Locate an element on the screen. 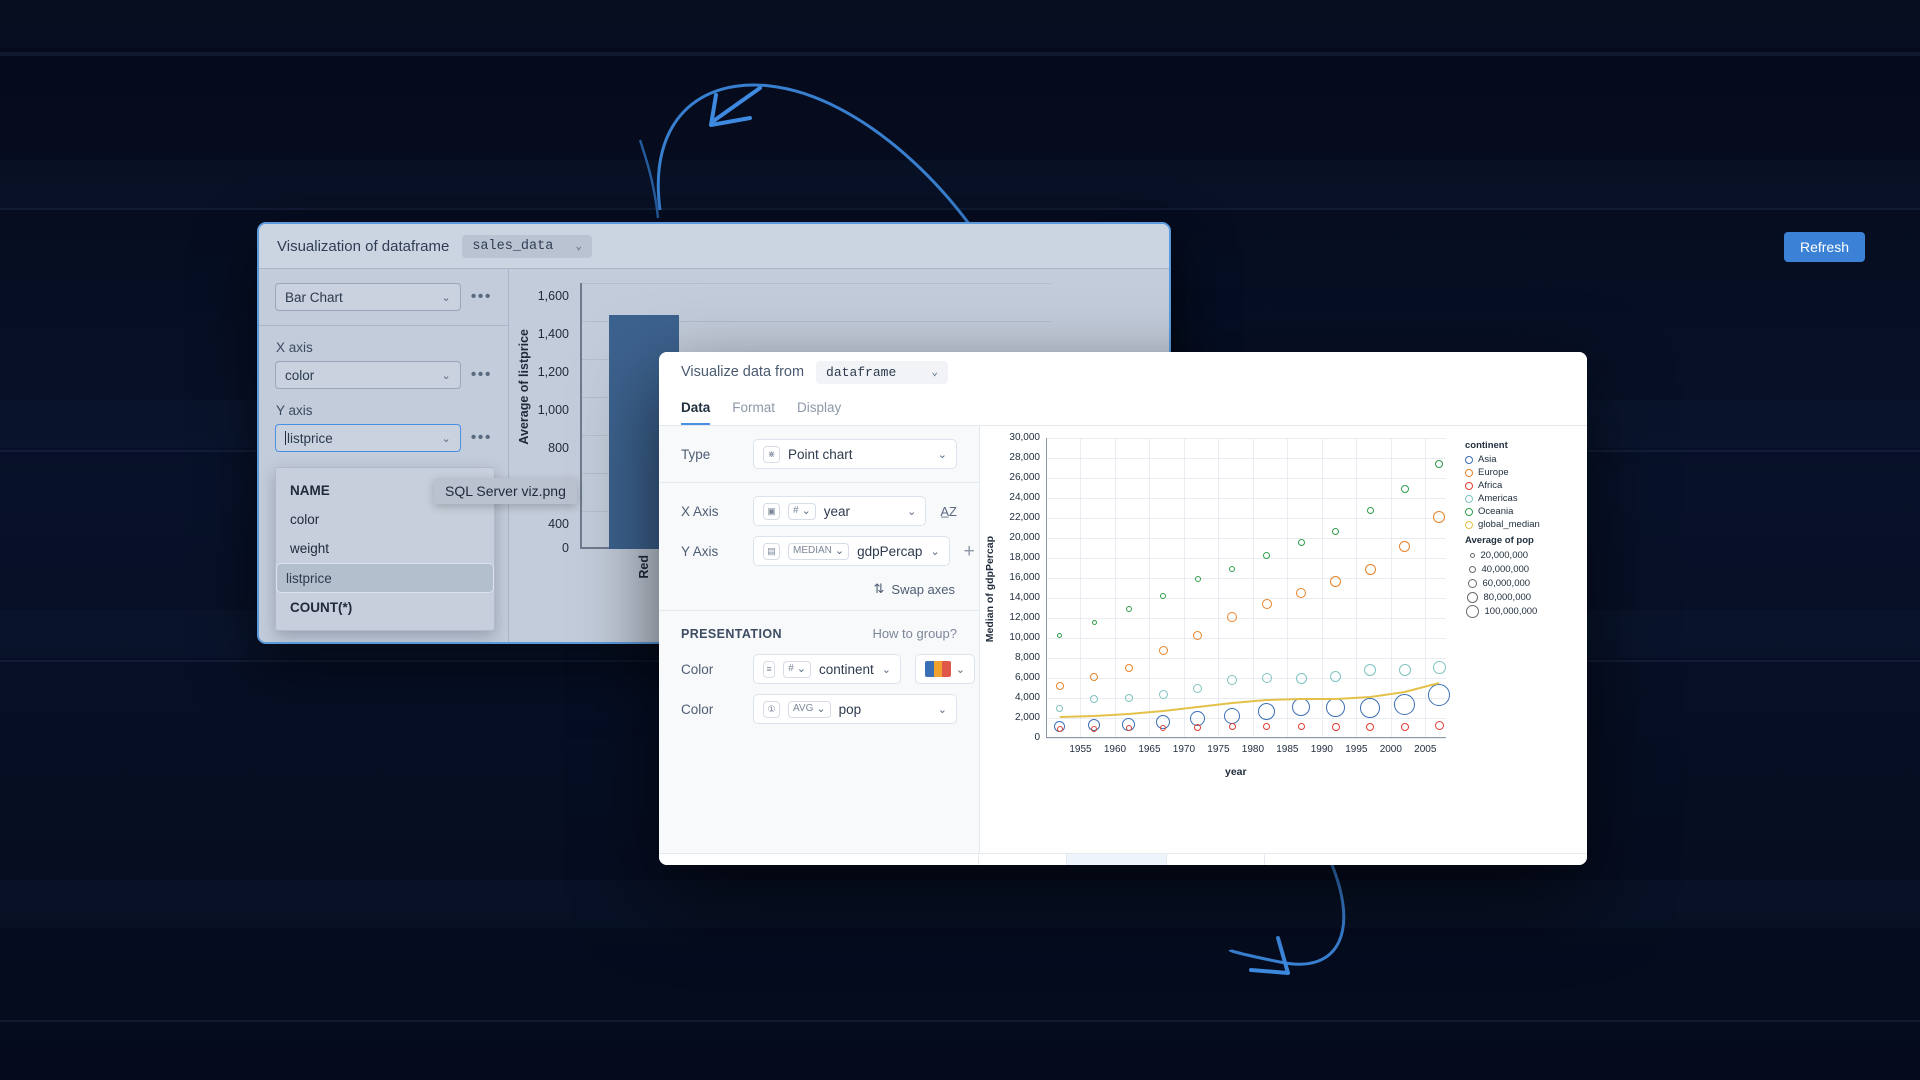 The width and height of the screenshot is (1920, 1080). y-axis-row: Y Axis ▤ MEDIAN ⌄ gdpPercap ⌄ + is located at coordinates (819, 555).